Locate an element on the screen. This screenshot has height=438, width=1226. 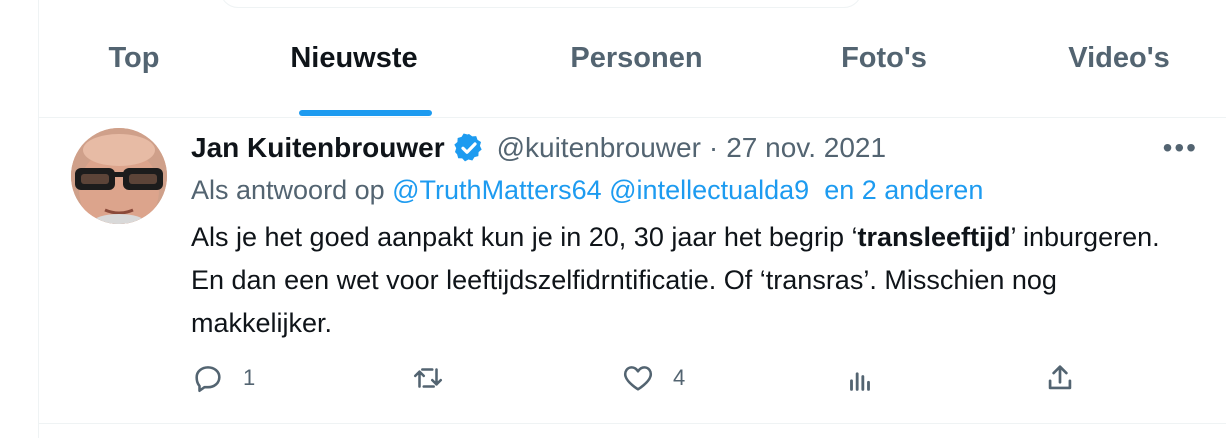
like-button: 4 is located at coordinates (653, 378).